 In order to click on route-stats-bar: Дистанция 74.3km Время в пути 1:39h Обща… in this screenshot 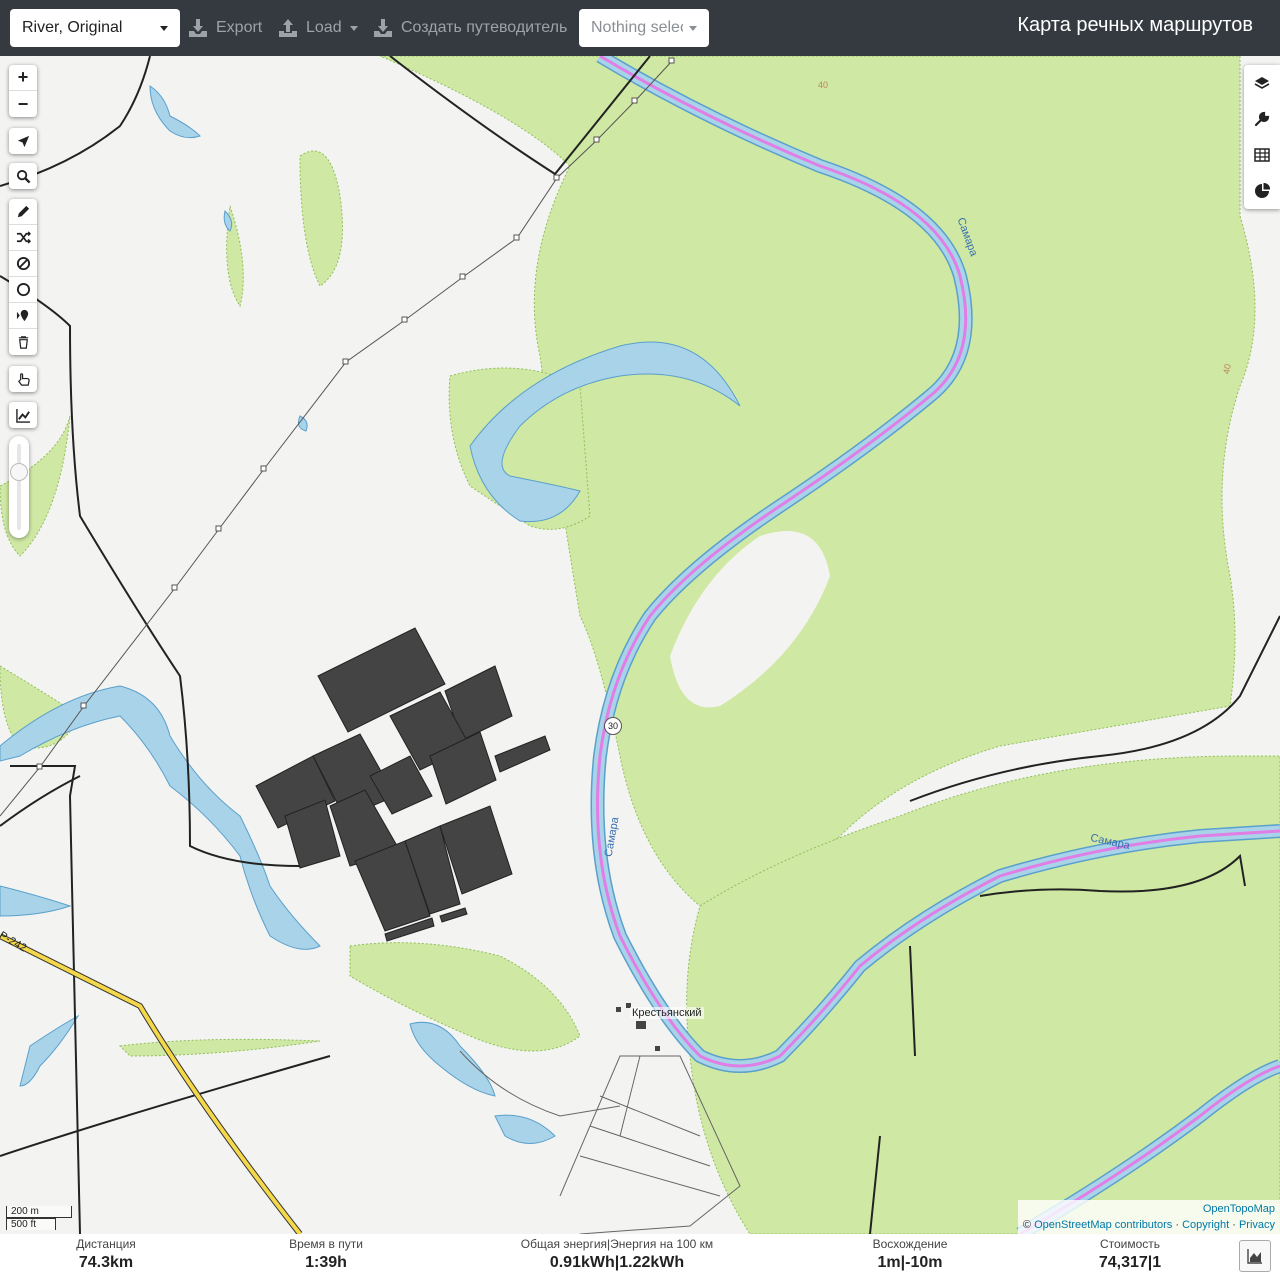, I will do `click(640, 1257)`.